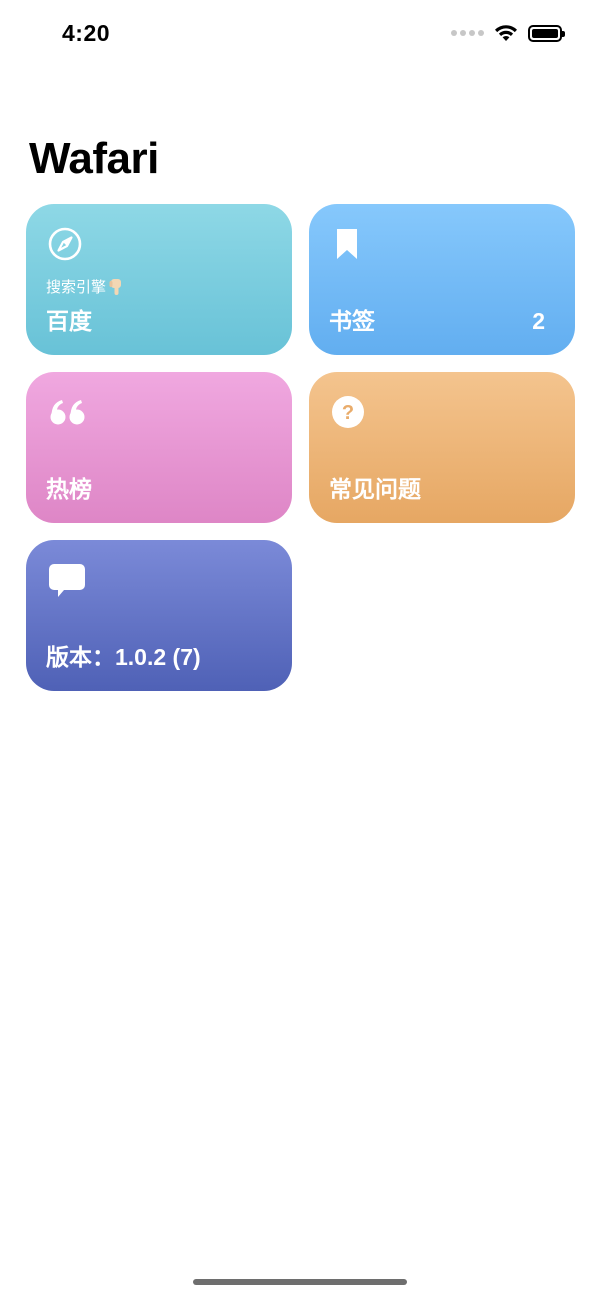 This screenshot has width=600, height=1298. What do you see at coordinates (159, 447) in the screenshot?
I see `trending-card: 热榜` at bounding box center [159, 447].